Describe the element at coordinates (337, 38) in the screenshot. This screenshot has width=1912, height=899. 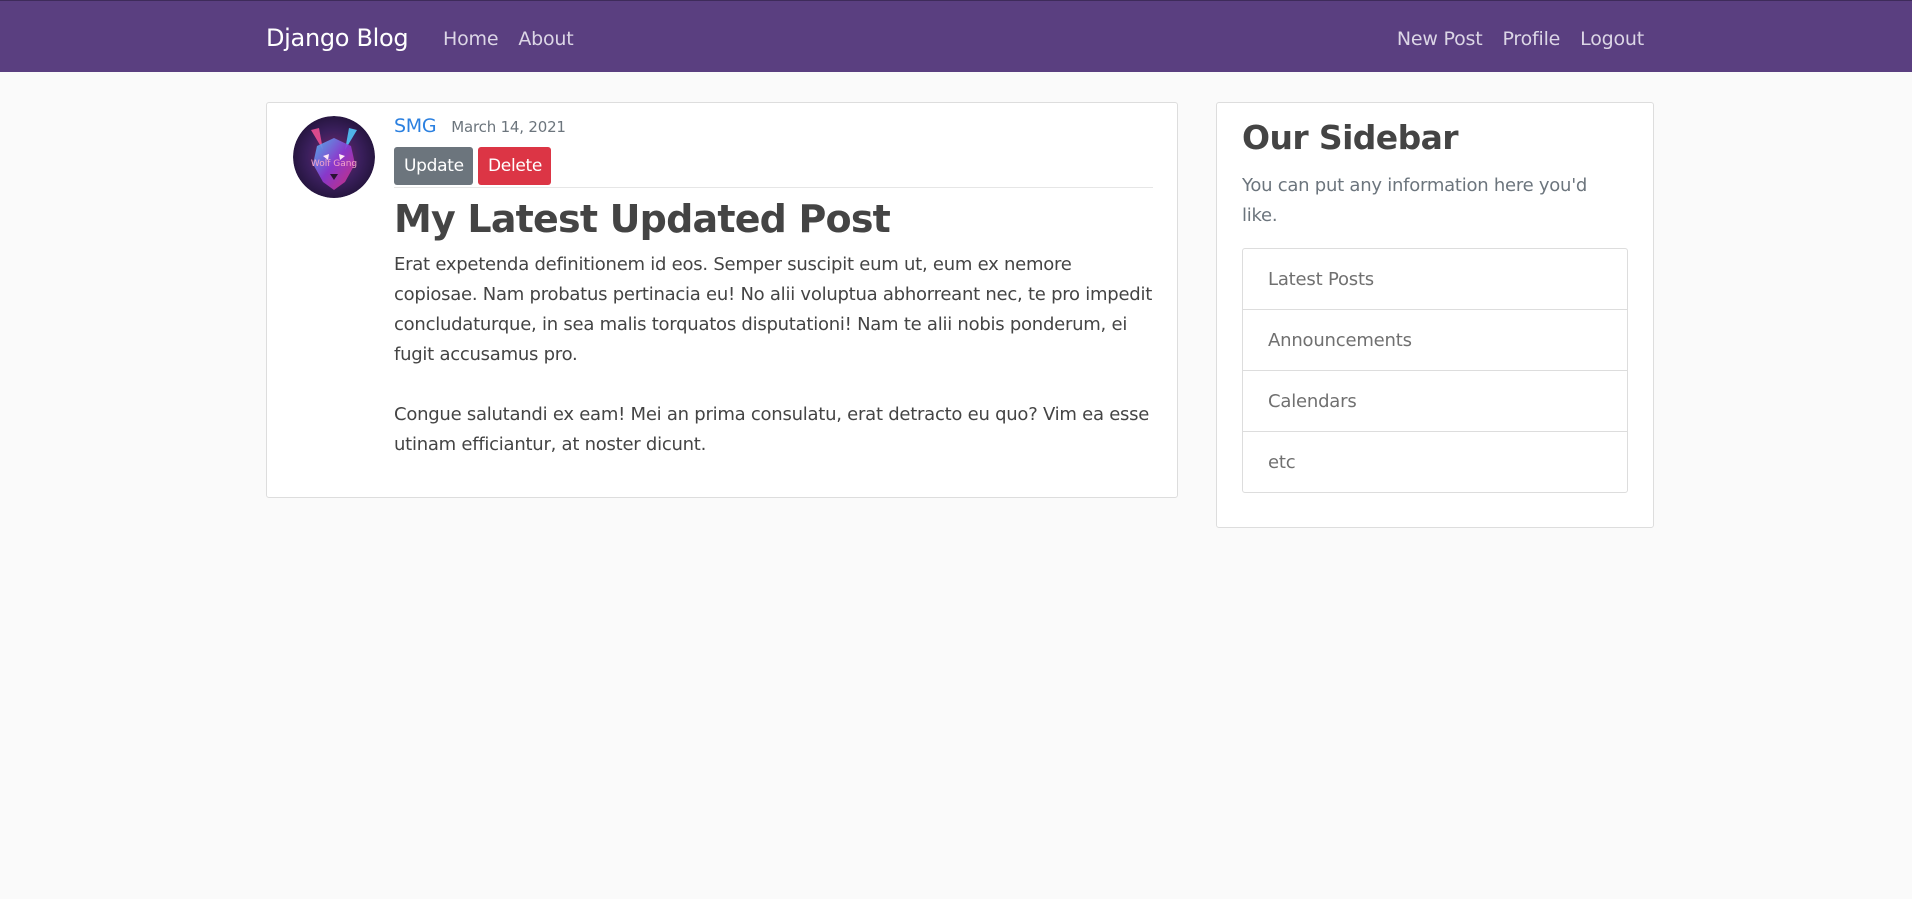
I see `brand-link: Django Blog` at that location.